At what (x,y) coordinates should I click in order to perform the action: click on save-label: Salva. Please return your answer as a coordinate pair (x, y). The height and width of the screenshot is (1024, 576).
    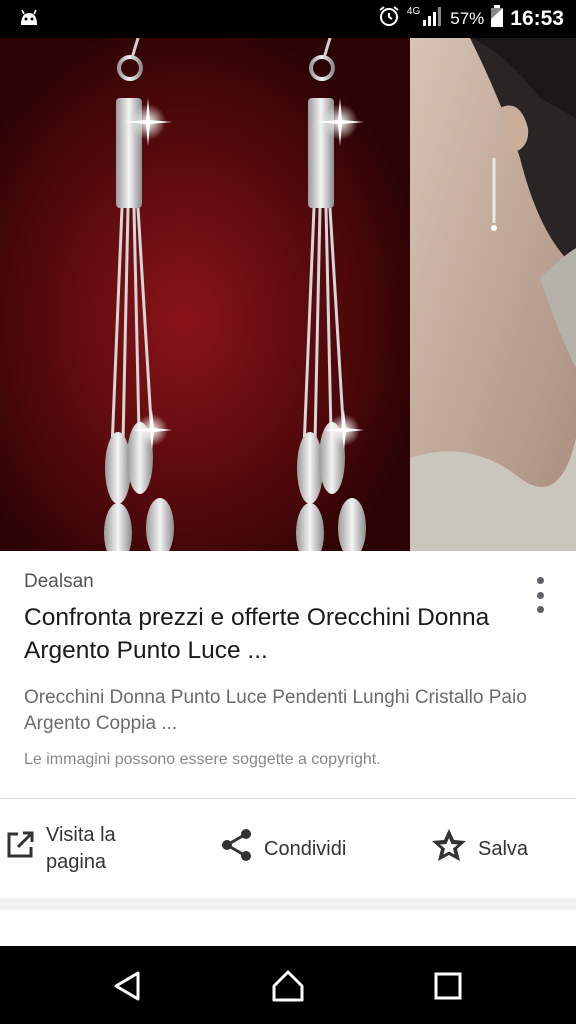
    Looking at the image, I should click on (503, 848).